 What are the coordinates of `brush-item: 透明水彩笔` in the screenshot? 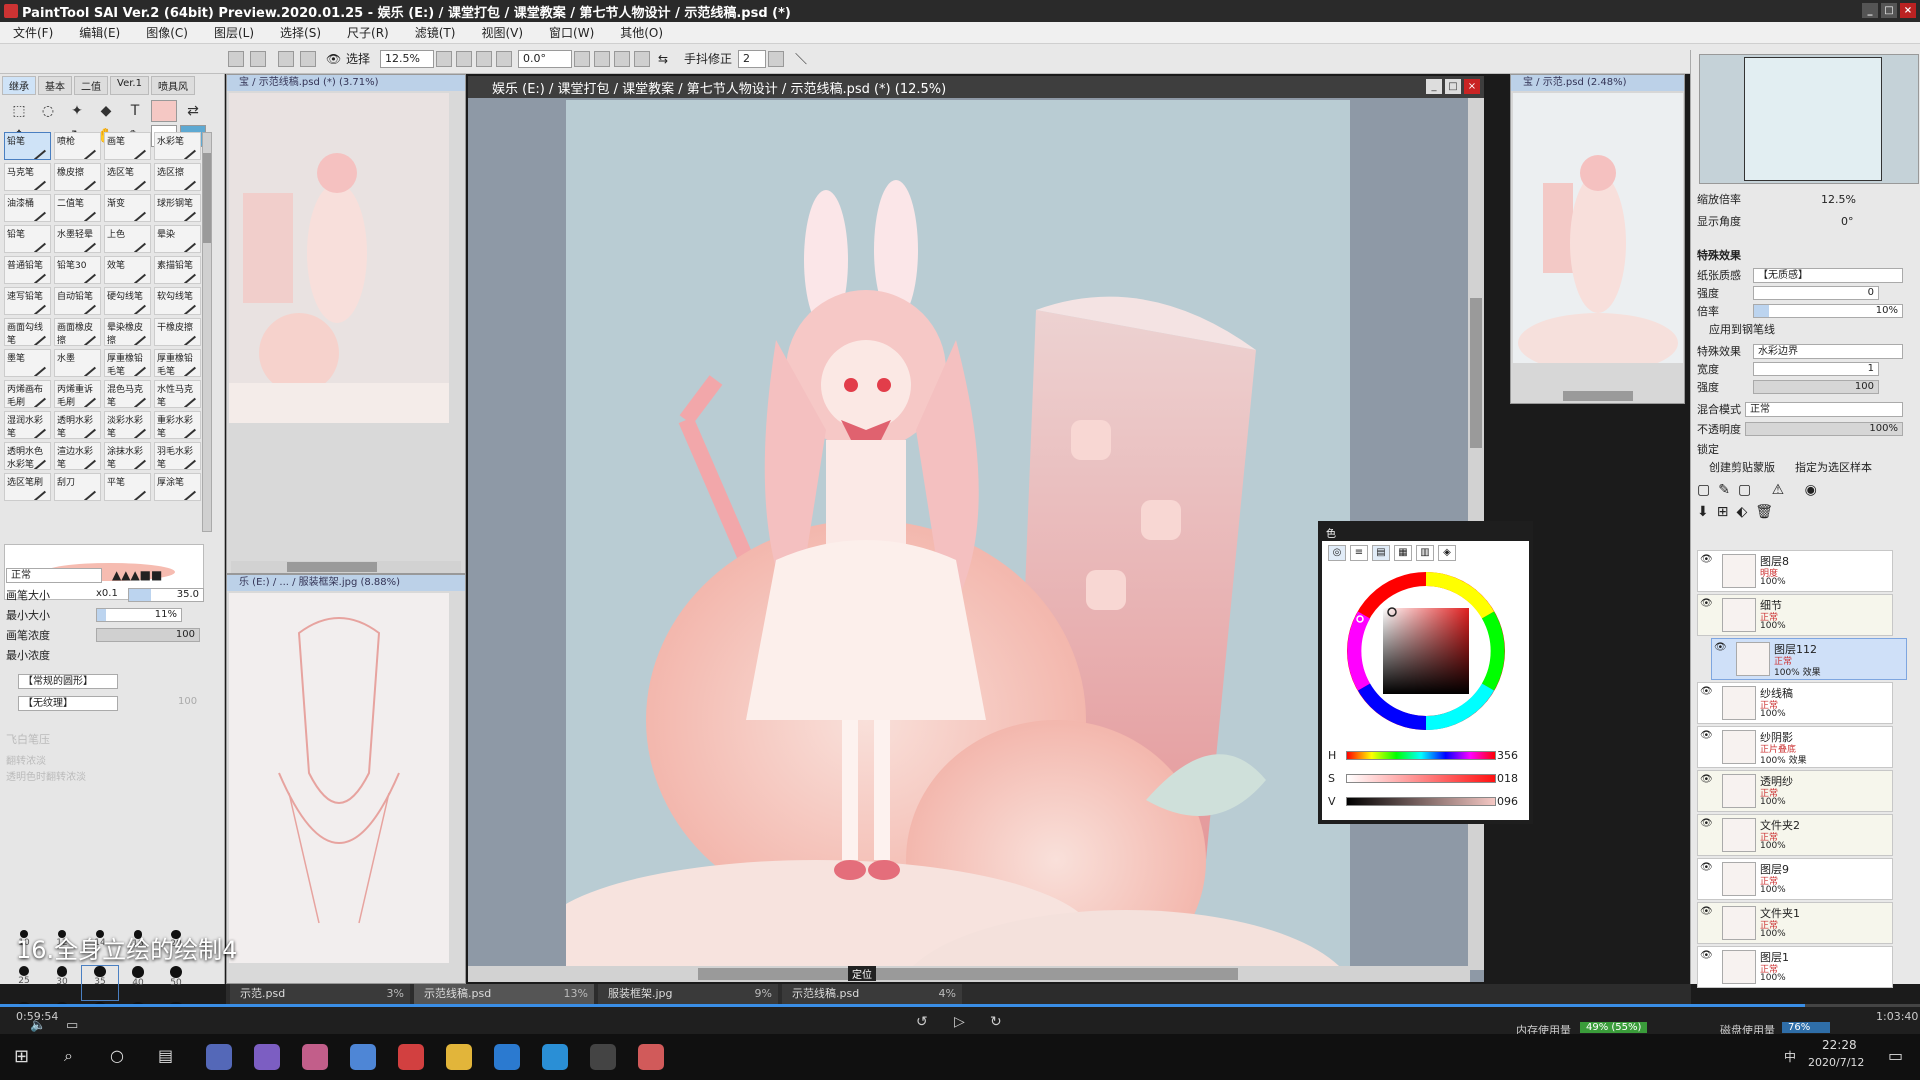 It's located at (77, 425).